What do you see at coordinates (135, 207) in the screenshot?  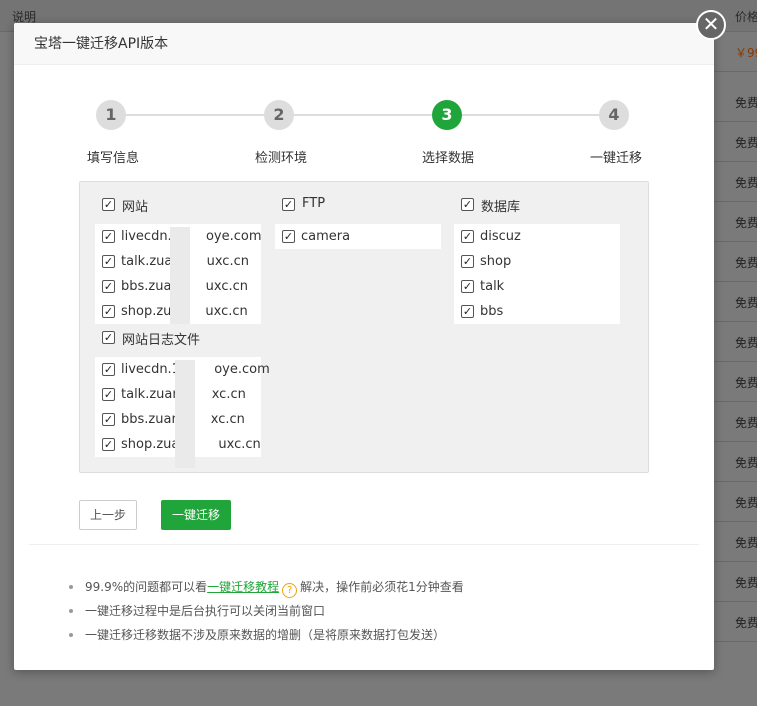 I see `site-group-label: 网站` at bounding box center [135, 207].